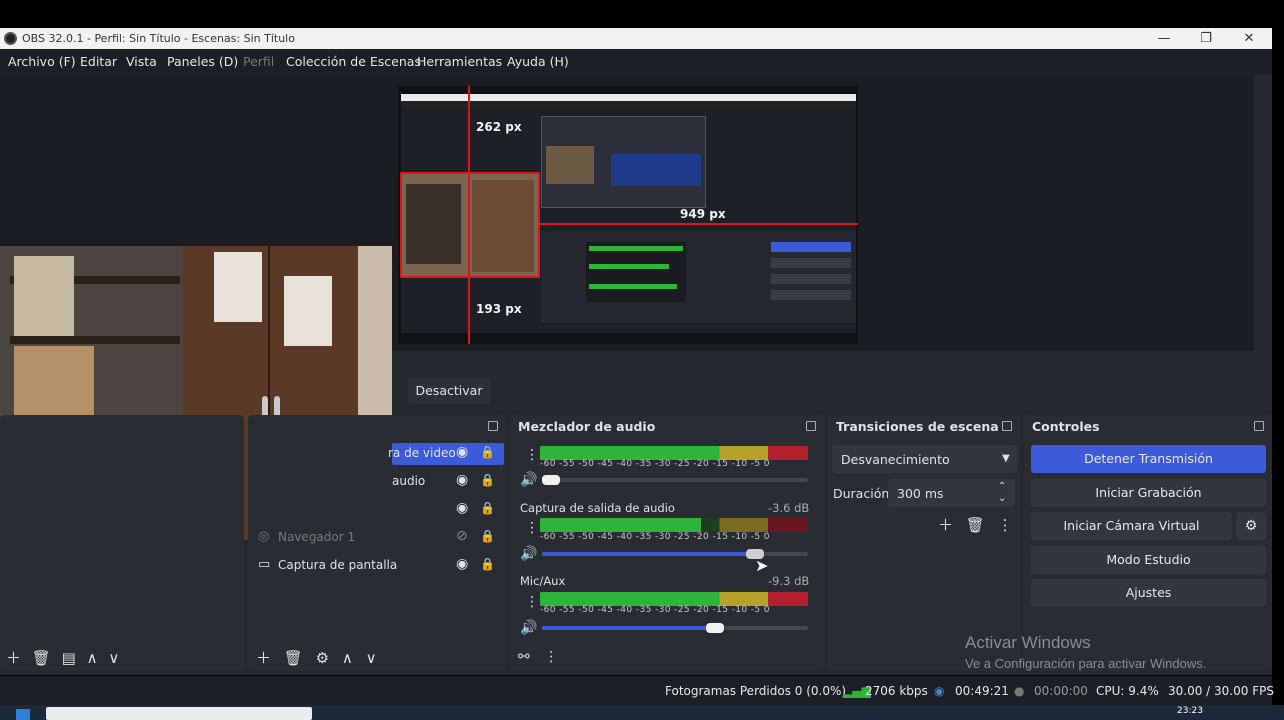 Image resolution: width=1284 pixels, height=720 pixels. What do you see at coordinates (113, 658) in the screenshot?
I see `scene-down-icon: ∨` at bounding box center [113, 658].